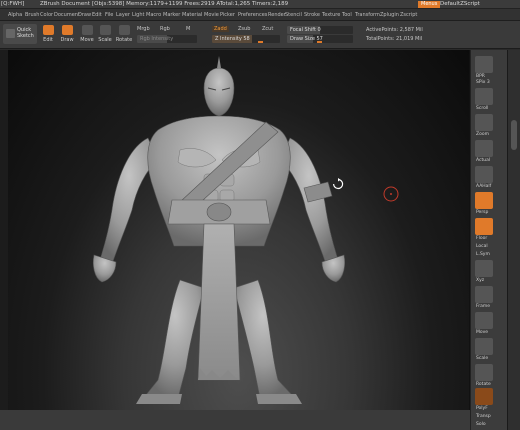 The height and width of the screenshot is (430, 520). I want to click on scale-icon, so click(105, 30).